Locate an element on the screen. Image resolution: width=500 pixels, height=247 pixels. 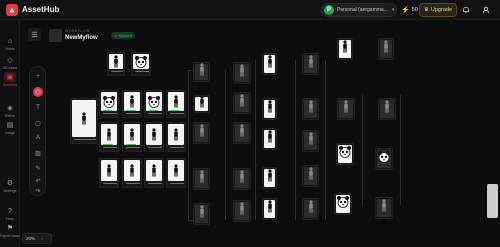
bell-icon is located at coordinates (466, 10).